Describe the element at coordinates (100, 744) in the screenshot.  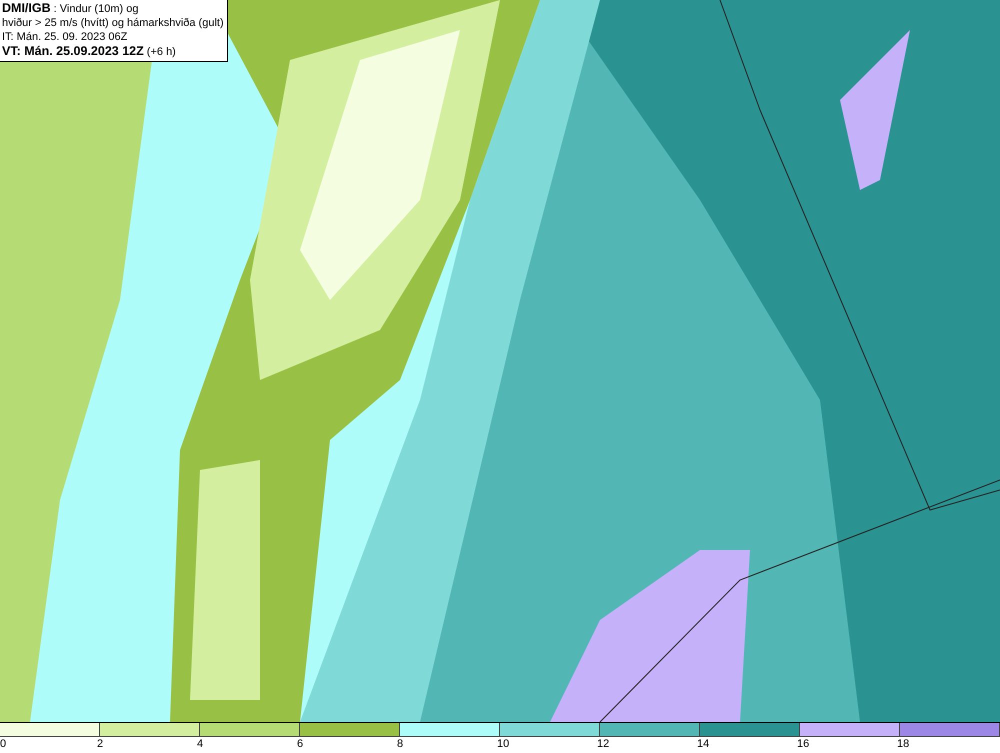
I see `scale-label: 2` at that location.